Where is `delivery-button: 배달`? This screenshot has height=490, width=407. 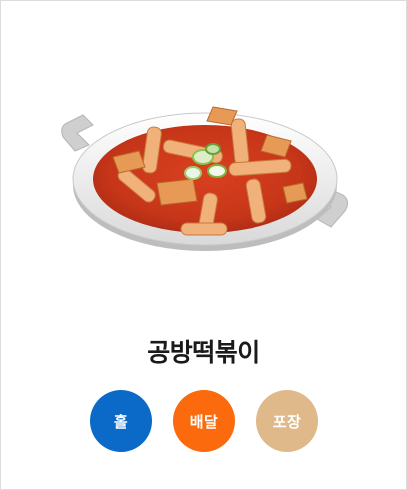
delivery-button: 배달 is located at coordinates (204, 421).